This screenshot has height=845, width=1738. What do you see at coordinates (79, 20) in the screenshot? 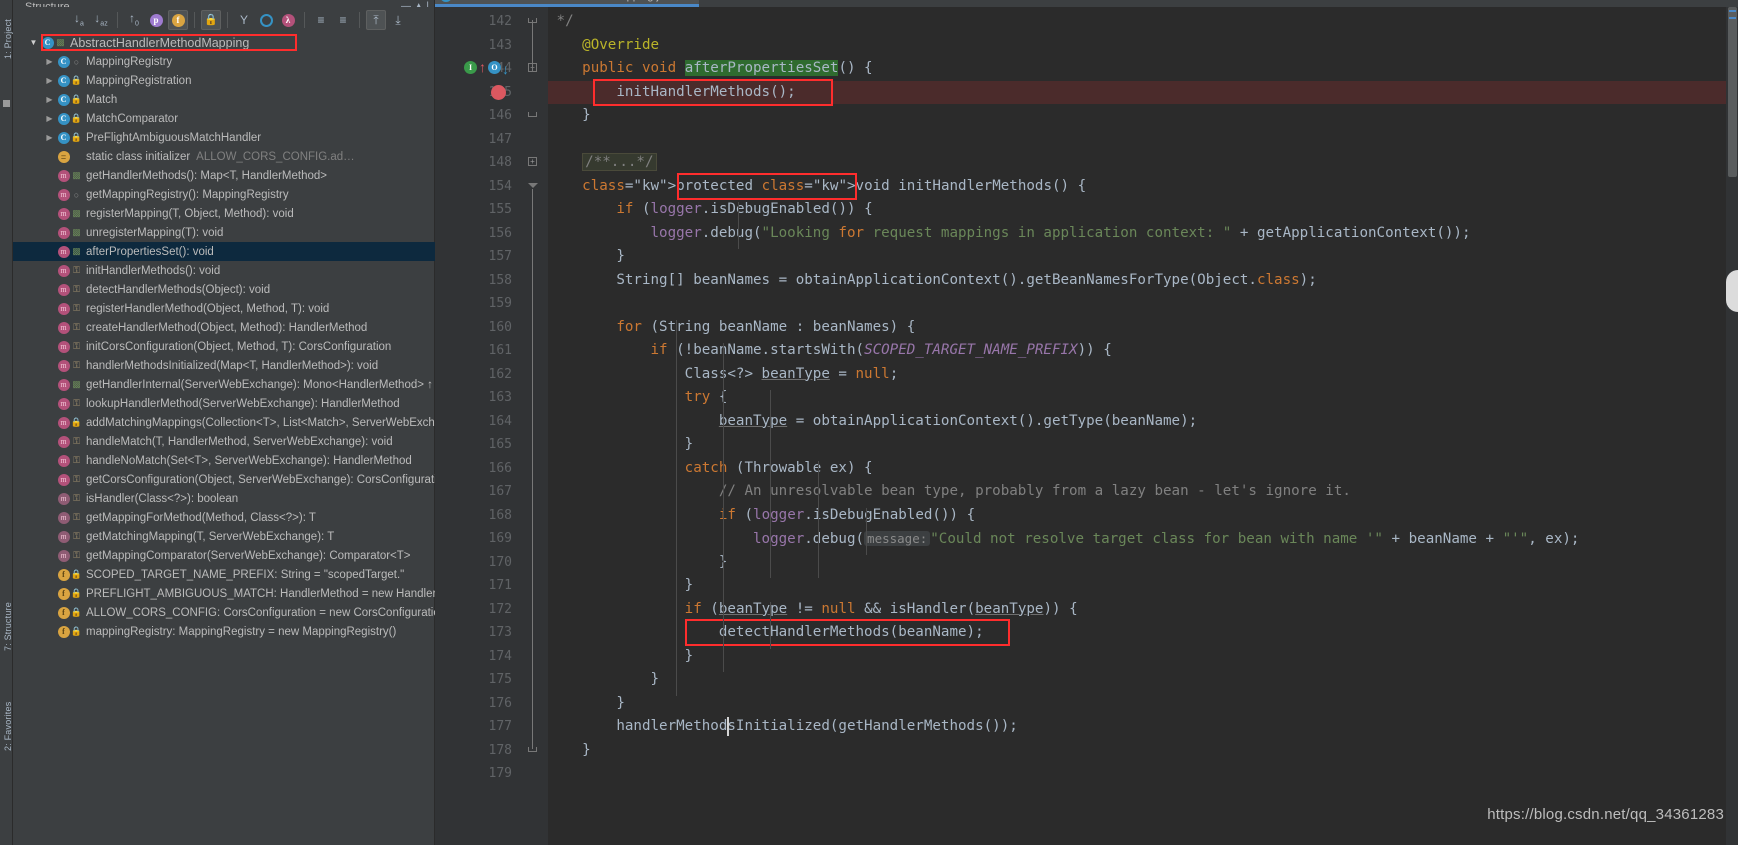
I see `sort-by-visibility-button: ↓a` at bounding box center [79, 20].